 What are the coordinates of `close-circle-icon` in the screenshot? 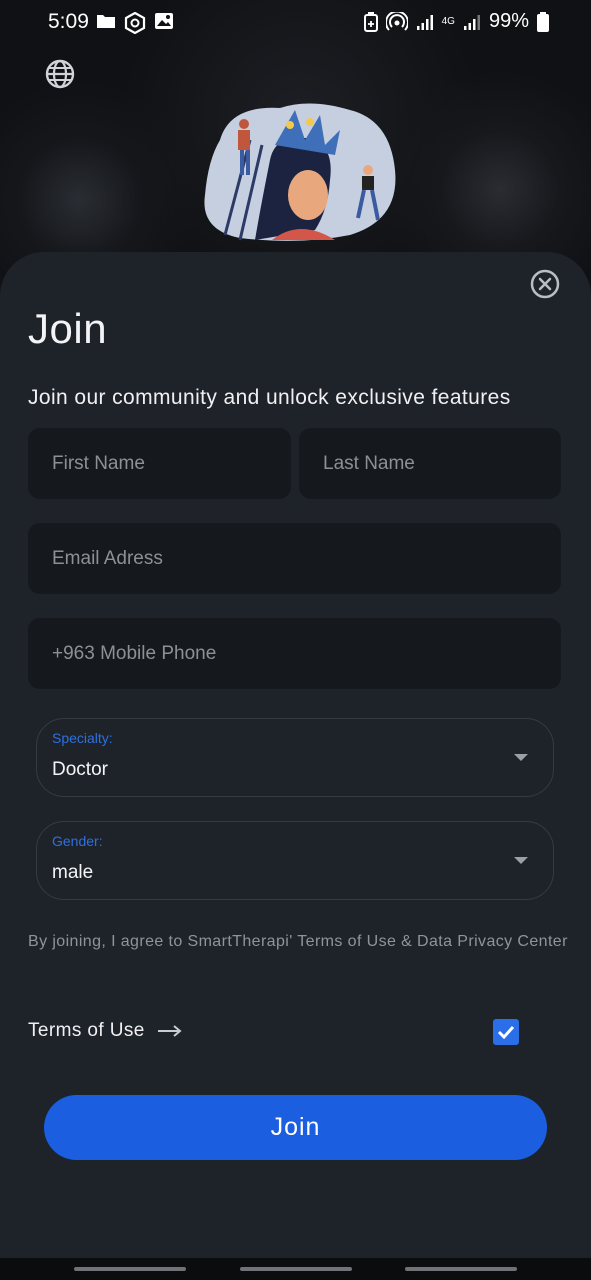 It's located at (545, 284).